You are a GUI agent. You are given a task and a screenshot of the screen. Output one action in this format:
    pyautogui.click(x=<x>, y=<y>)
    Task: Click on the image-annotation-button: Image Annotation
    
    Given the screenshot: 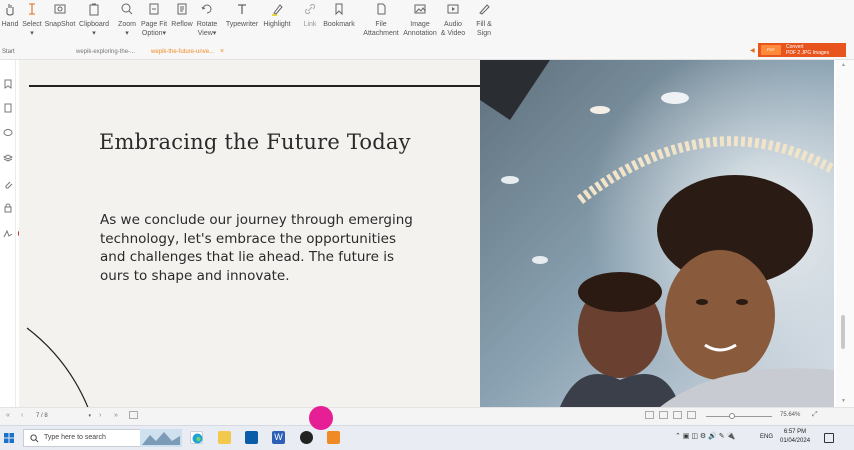 What is the action you would take?
    pyautogui.click(x=420, y=19)
    